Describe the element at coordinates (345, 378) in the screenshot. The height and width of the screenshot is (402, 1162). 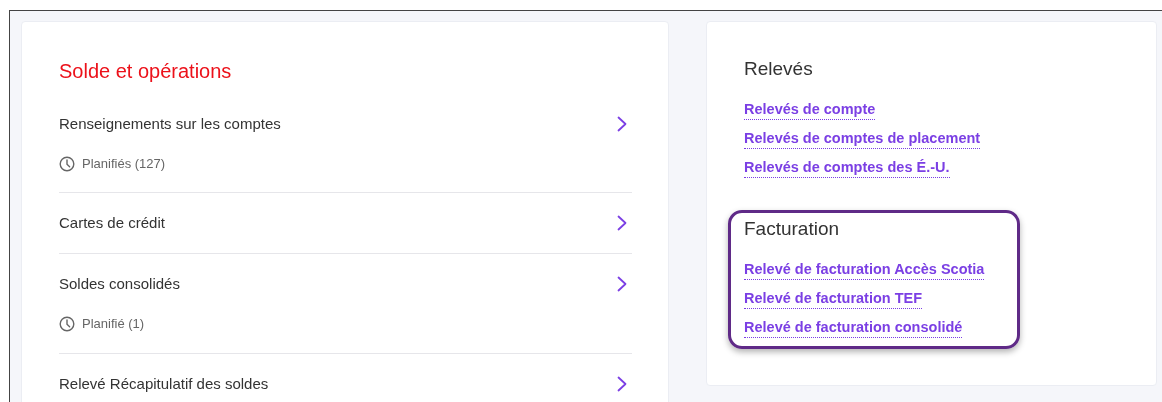
I see `menu-item: Relevé Récapitulatif des soldes` at that location.